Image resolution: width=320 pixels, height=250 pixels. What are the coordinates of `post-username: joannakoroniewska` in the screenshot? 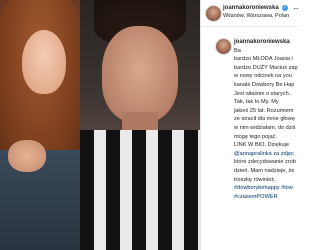 It's located at (251, 8).